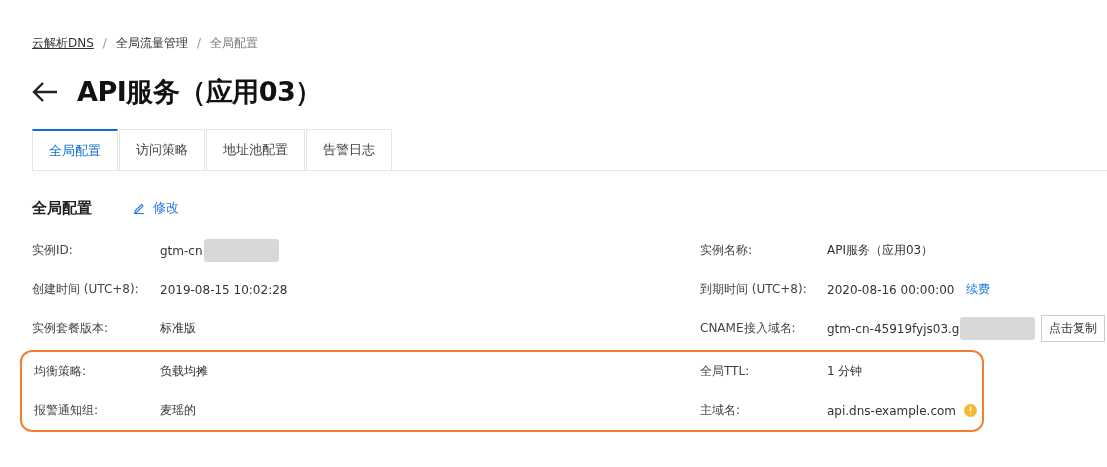 The height and width of the screenshot is (467, 1107). I want to click on pencil-icon, so click(139, 208).